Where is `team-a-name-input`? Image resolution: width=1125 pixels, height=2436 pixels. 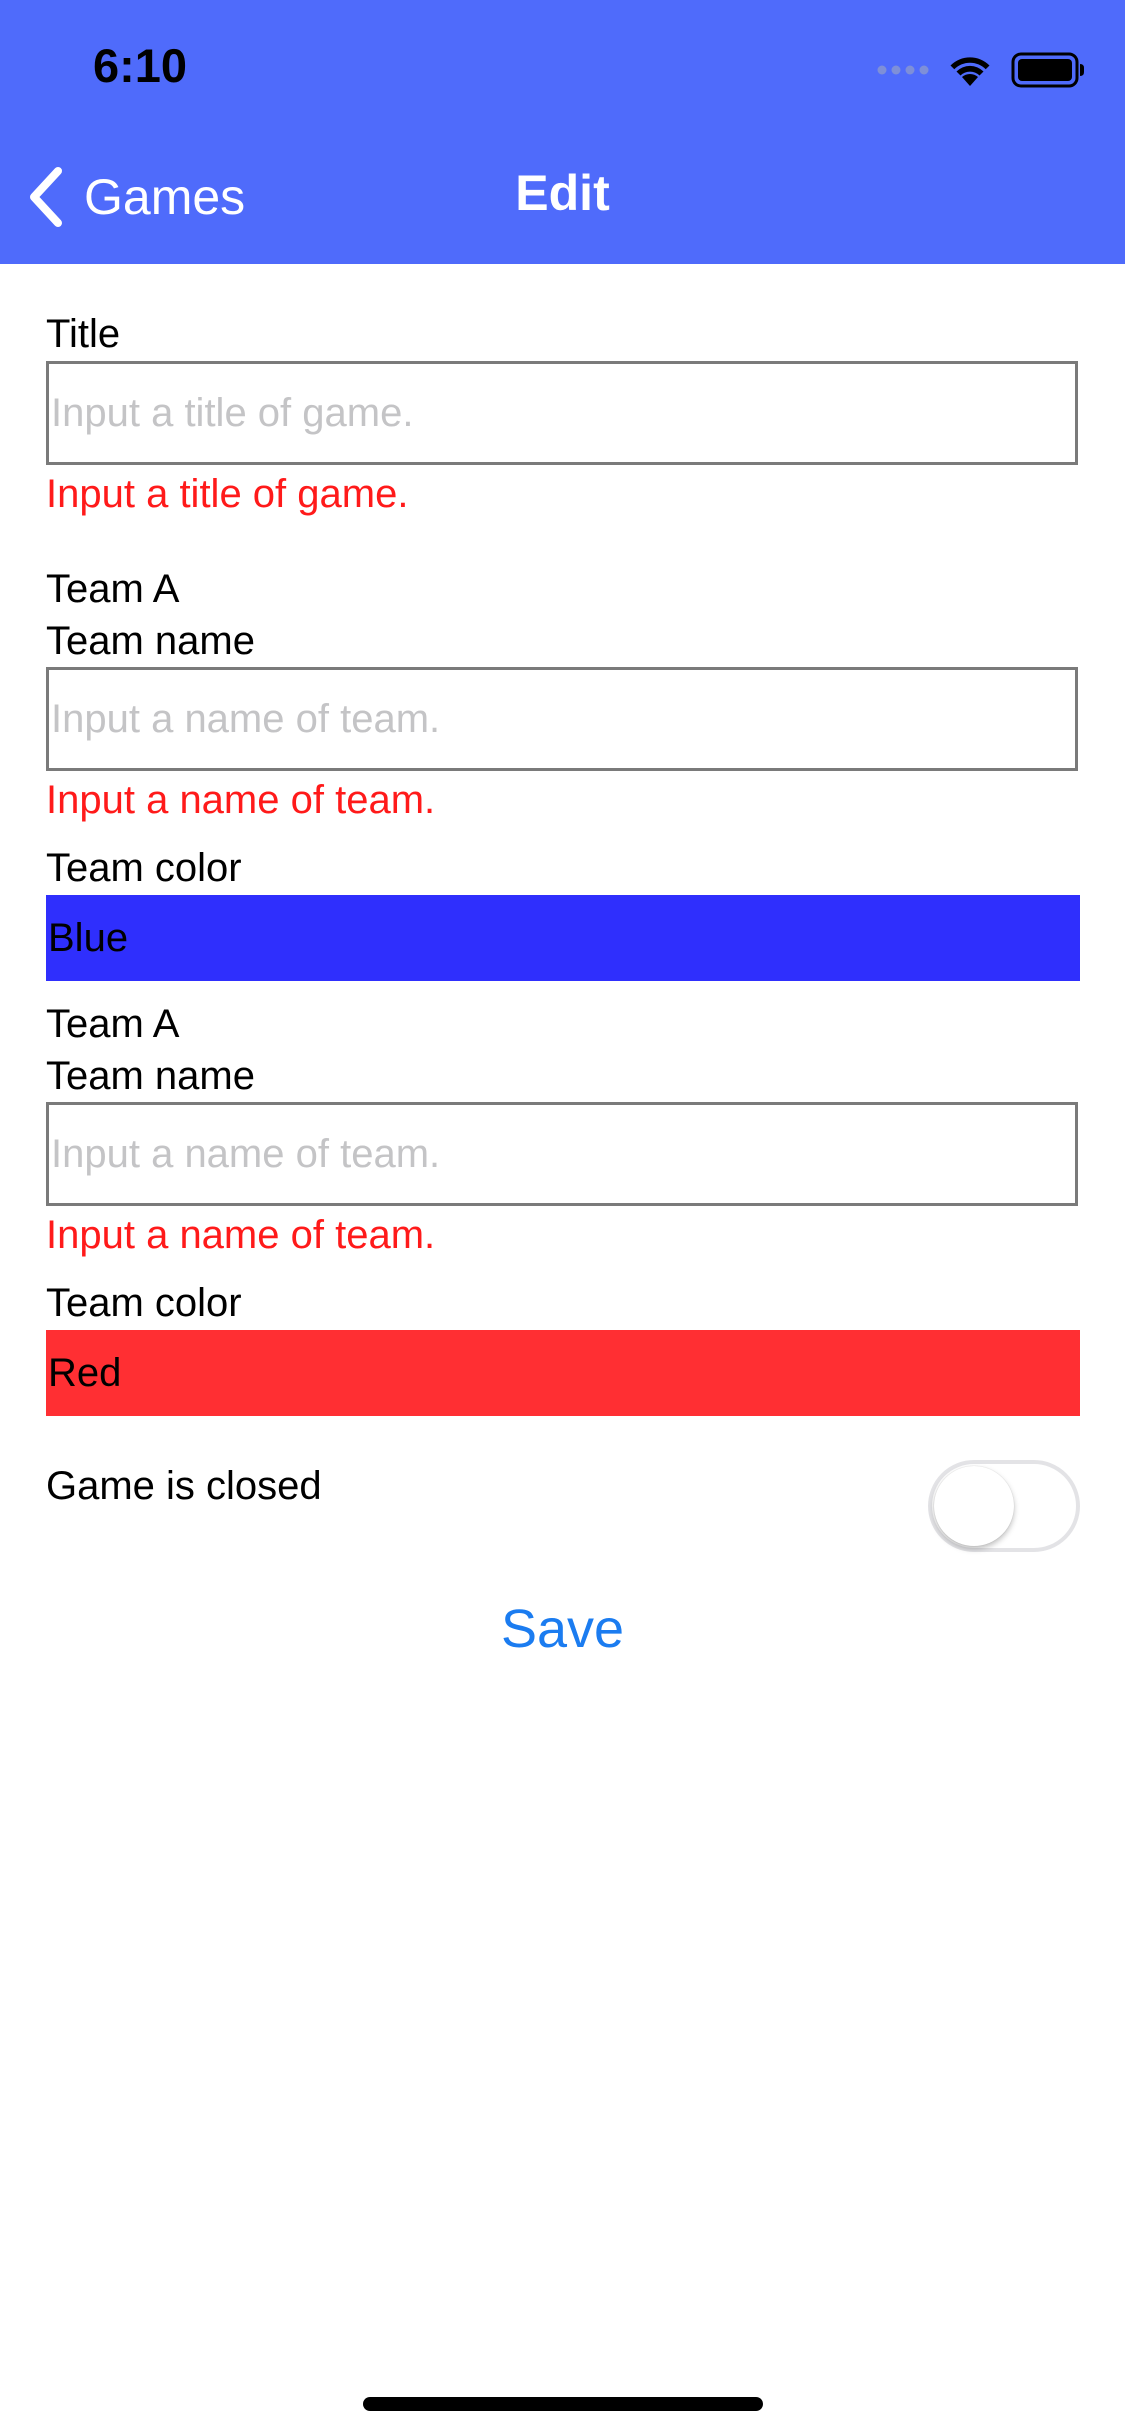 team-a-name-input is located at coordinates (562, 719).